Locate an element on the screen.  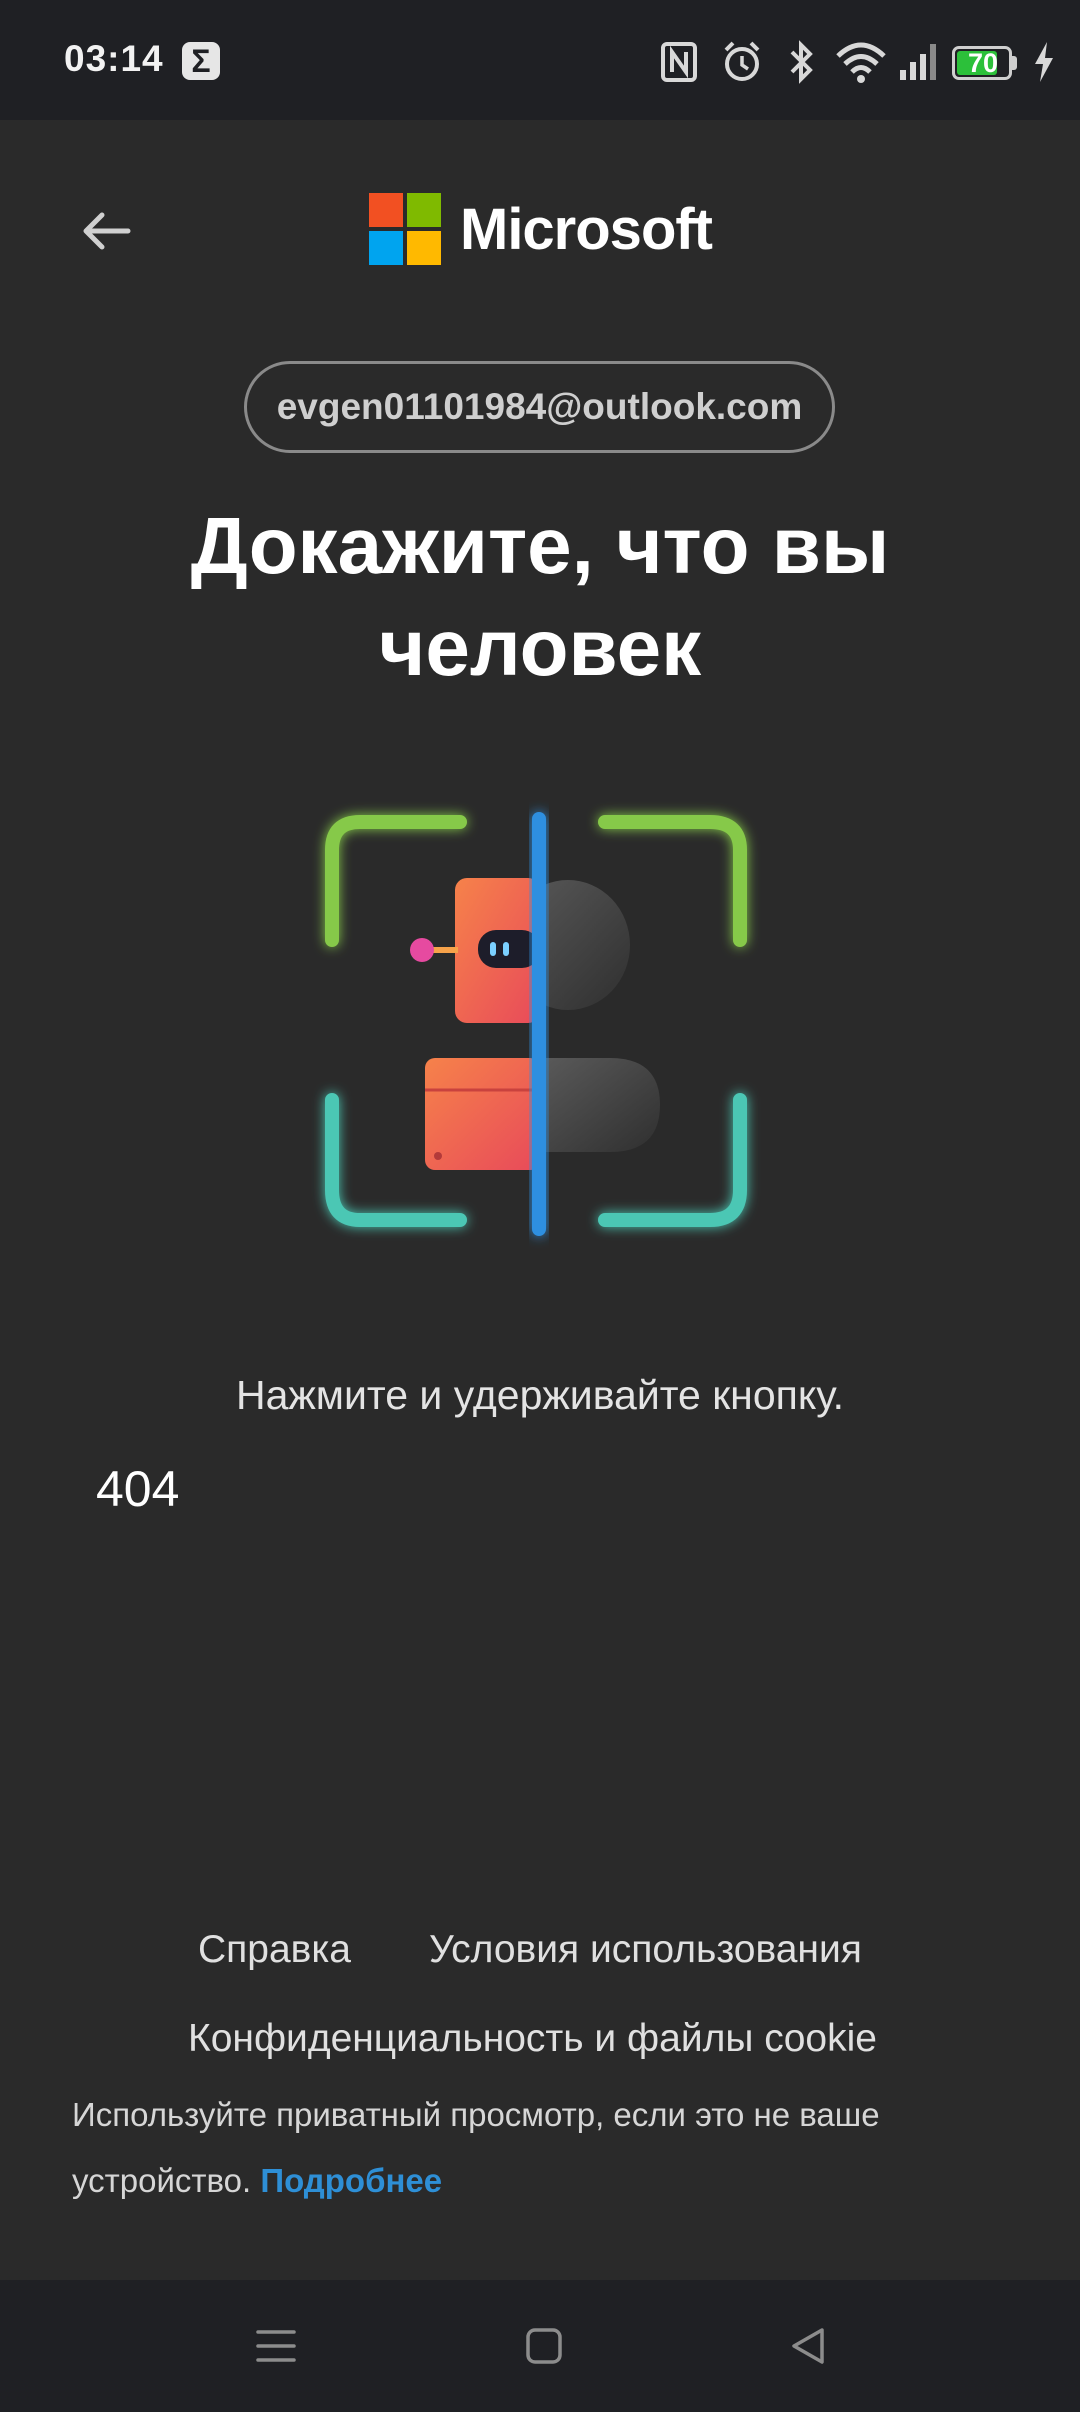
menu-icon is located at coordinates (276, 2346).